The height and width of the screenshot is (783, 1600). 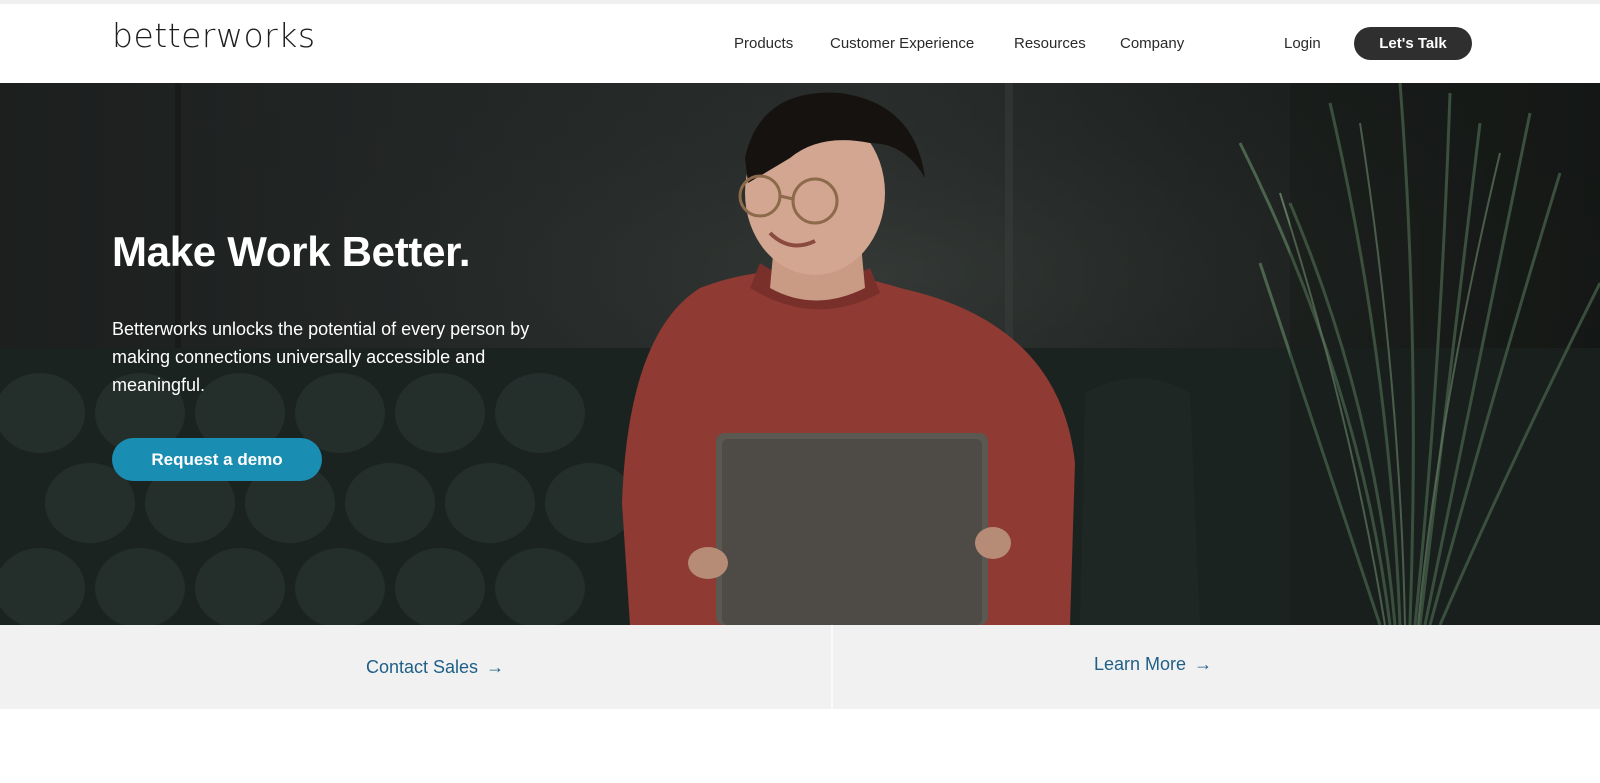 What do you see at coordinates (832, 667) in the screenshot?
I see `link-divider` at bounding box center [832, 667].